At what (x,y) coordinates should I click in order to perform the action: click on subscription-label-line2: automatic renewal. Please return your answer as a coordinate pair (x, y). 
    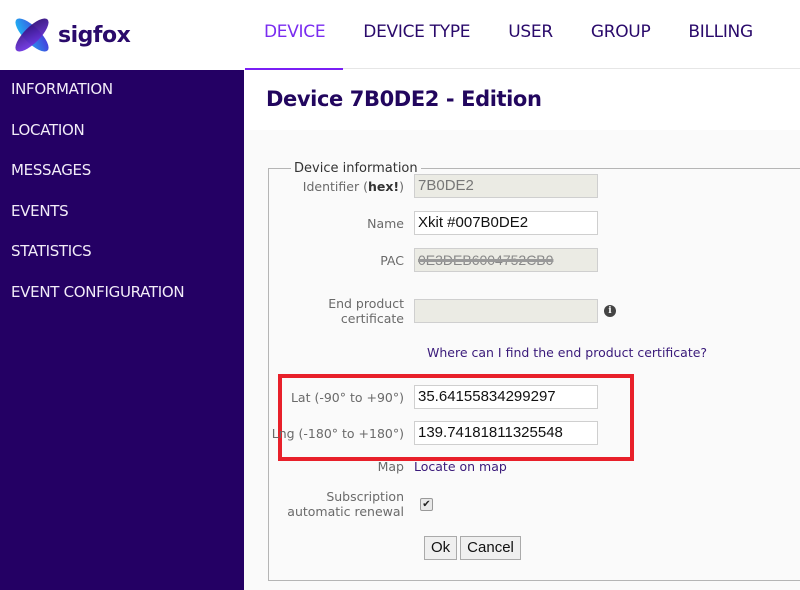
    Looking at the image, I should click on (345, 511).